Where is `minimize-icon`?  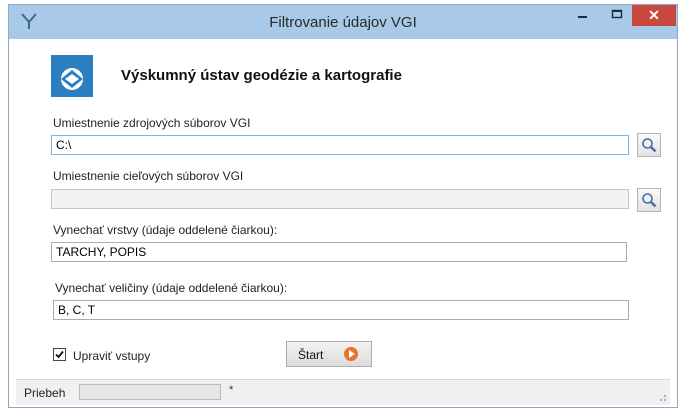
minimize-icon is located at coordinates (582, 17).